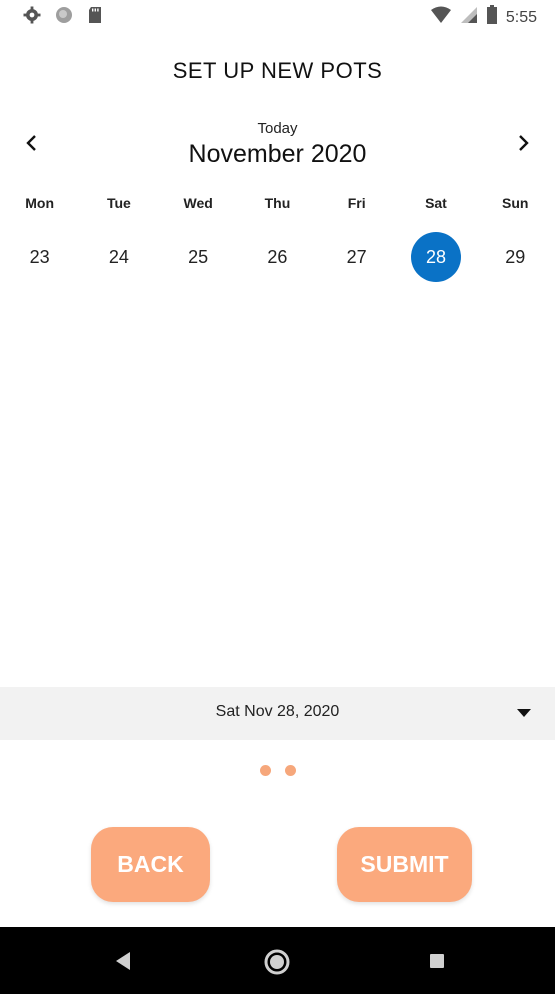 The image size is (555, 994). What do you see at coordinates (118, 203) in the screenshot?
I see `weekday-label: Tue` at bounding box center [118, 203].